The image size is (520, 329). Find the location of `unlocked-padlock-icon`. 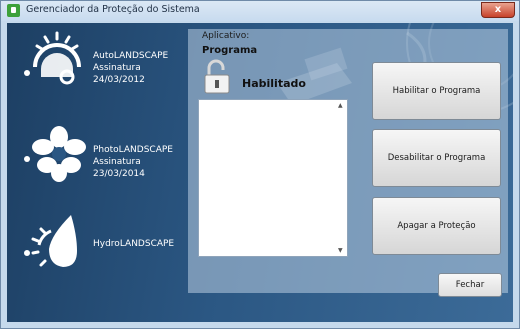

unlocked-padlock-icon is located at coordinates (217, 76).